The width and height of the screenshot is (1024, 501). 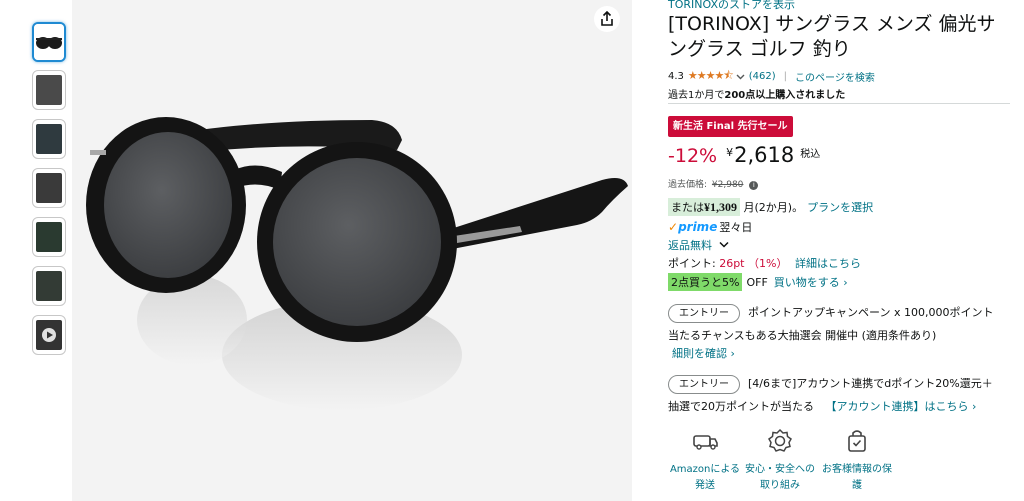 What do you see at coordinates (705, 461) in the screenshot?
I see `trust-badge-shipping: Amazonによる 発送` at bounding box center [705, 461].